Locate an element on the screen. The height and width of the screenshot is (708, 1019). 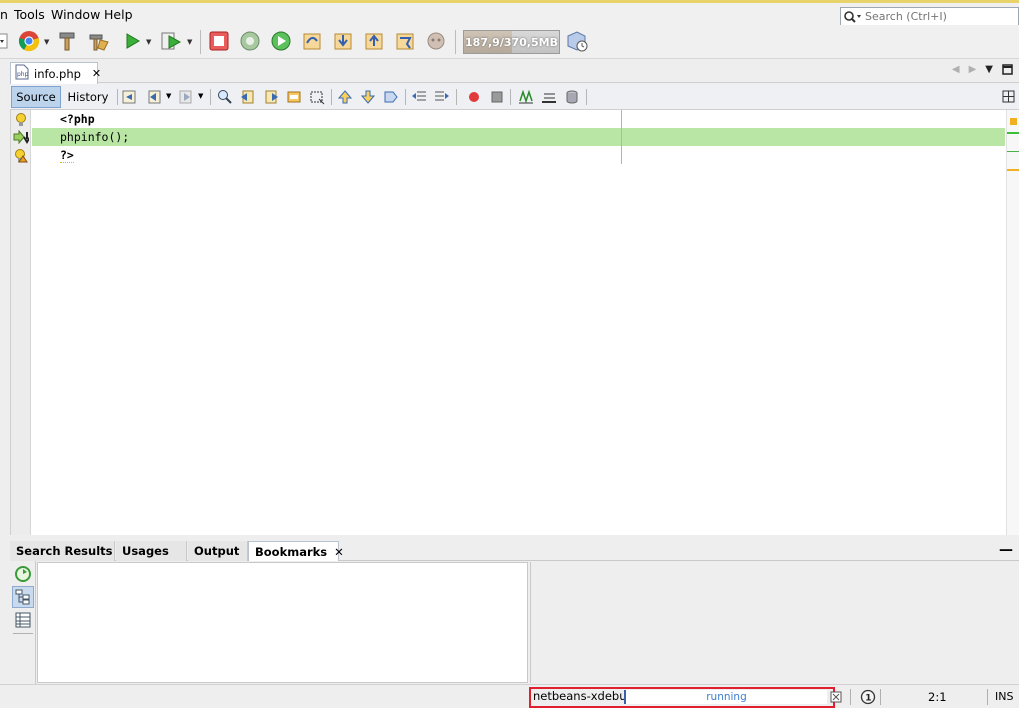
memory-usage-indicator: 187,9/370,5MB is located at coordinates (511, 42).